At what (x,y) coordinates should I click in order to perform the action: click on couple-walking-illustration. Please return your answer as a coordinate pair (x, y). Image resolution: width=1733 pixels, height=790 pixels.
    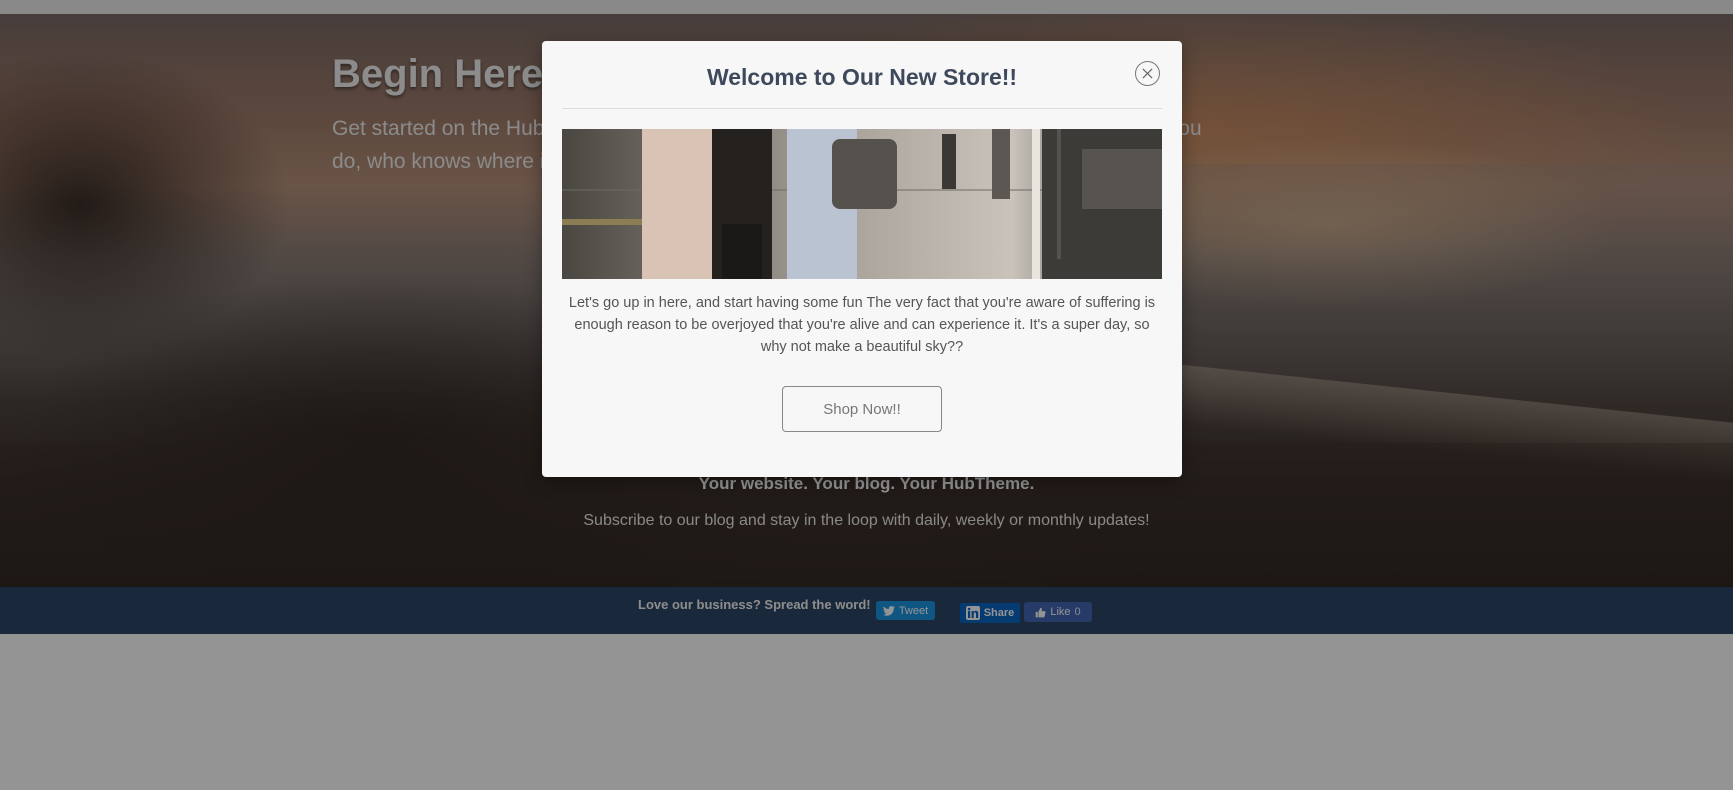
    Looking at the image, I should click on (862, 204).